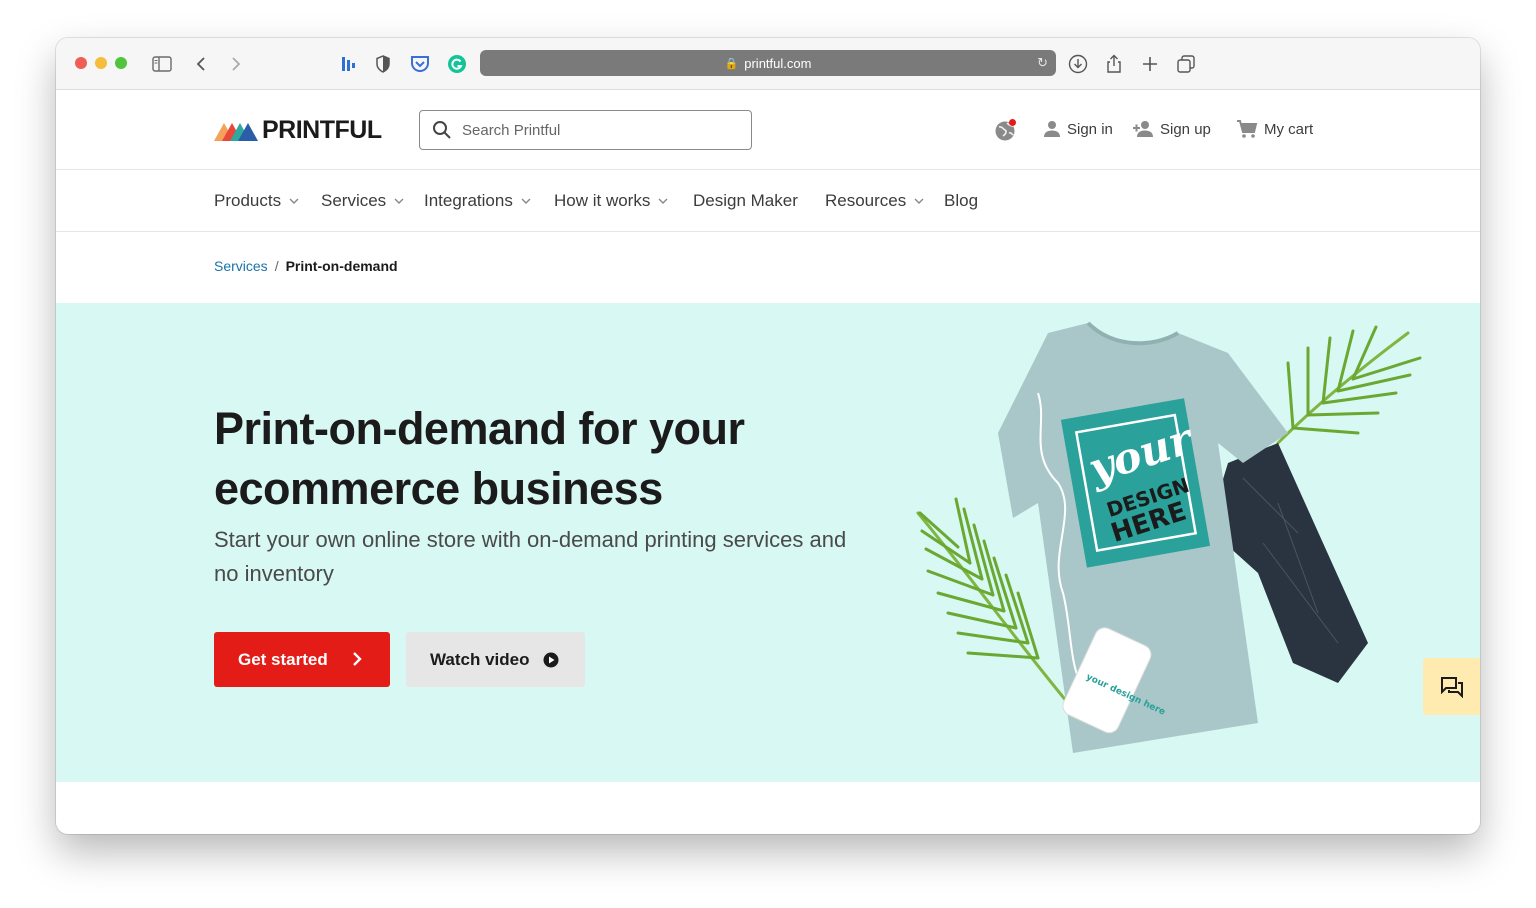 This screenshot has height=908, width=1536. I want to click on nav-blog: Blog, so click(961, 201).